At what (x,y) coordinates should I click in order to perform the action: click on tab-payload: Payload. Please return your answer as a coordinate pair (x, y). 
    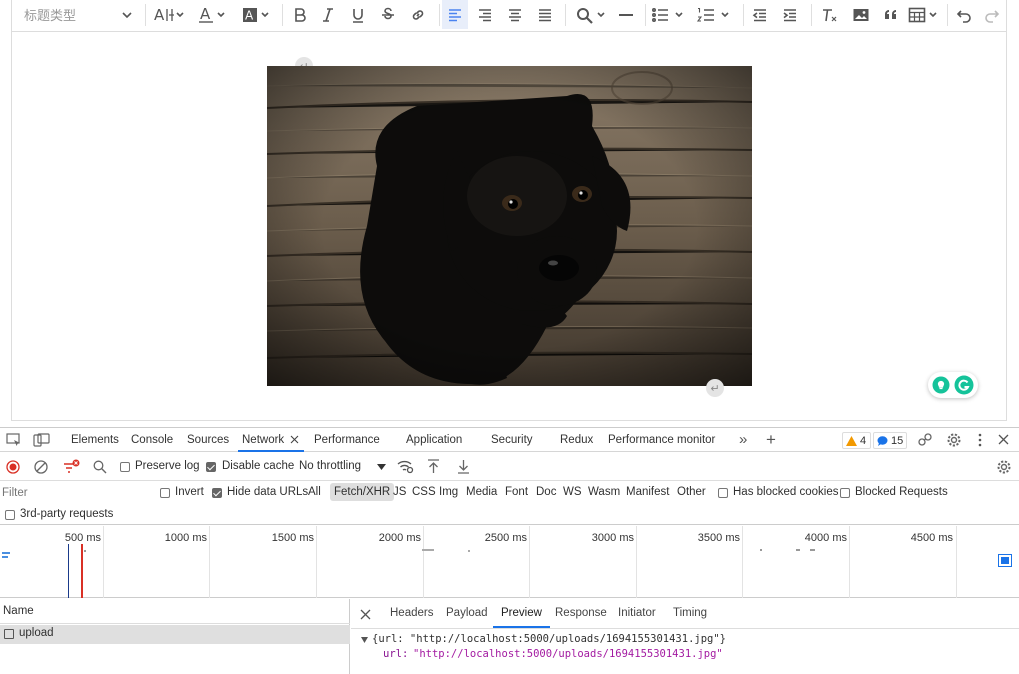
    Looking at the image, I should click on (467, 613).